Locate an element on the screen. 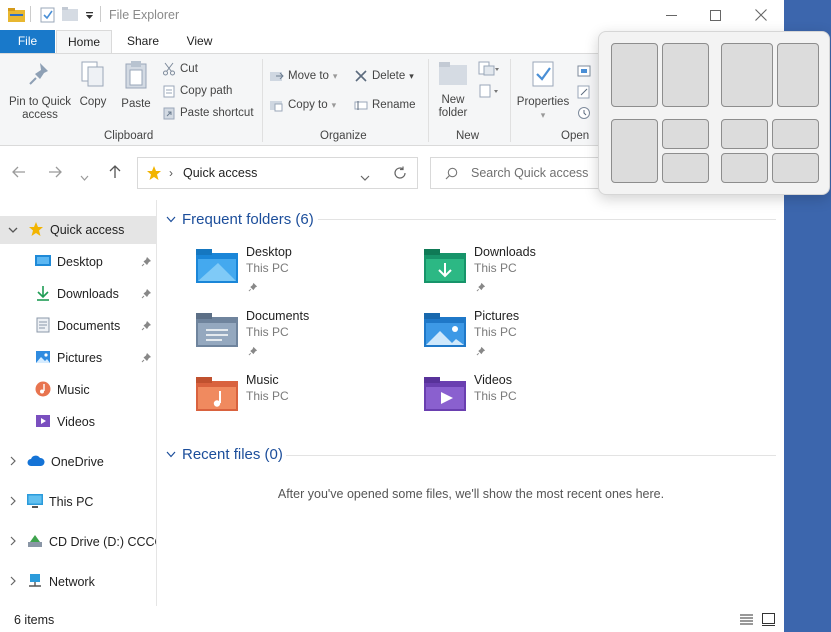 The height and width of the screenshot is (632, 831). sidebar-item-label: Videos is located at coordinates (76, 422).